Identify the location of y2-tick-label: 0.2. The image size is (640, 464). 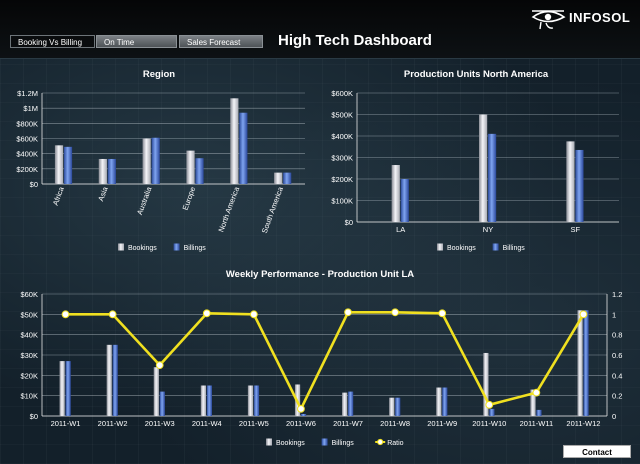
(617, 396).